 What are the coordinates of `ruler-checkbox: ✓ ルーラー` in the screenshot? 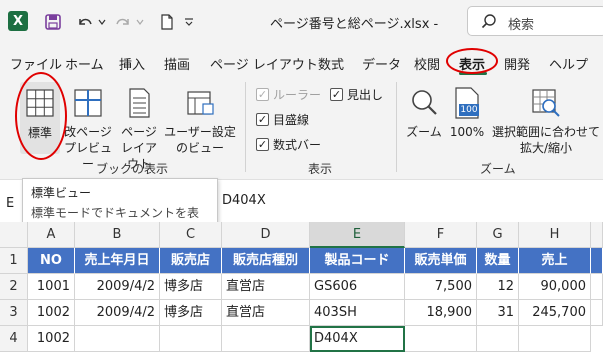 It's located at (288, 94).